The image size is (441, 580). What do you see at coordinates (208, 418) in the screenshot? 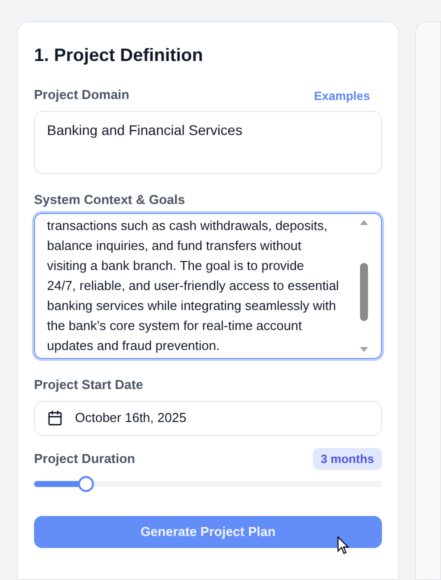
I see `date-field: October 16th, 2025` at bounding box center [208, 418].